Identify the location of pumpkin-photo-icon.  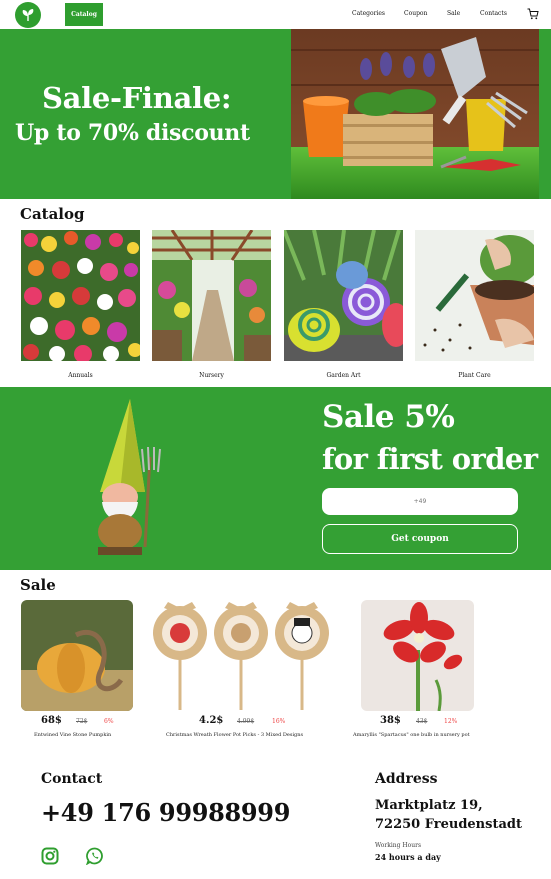
(77, 655).